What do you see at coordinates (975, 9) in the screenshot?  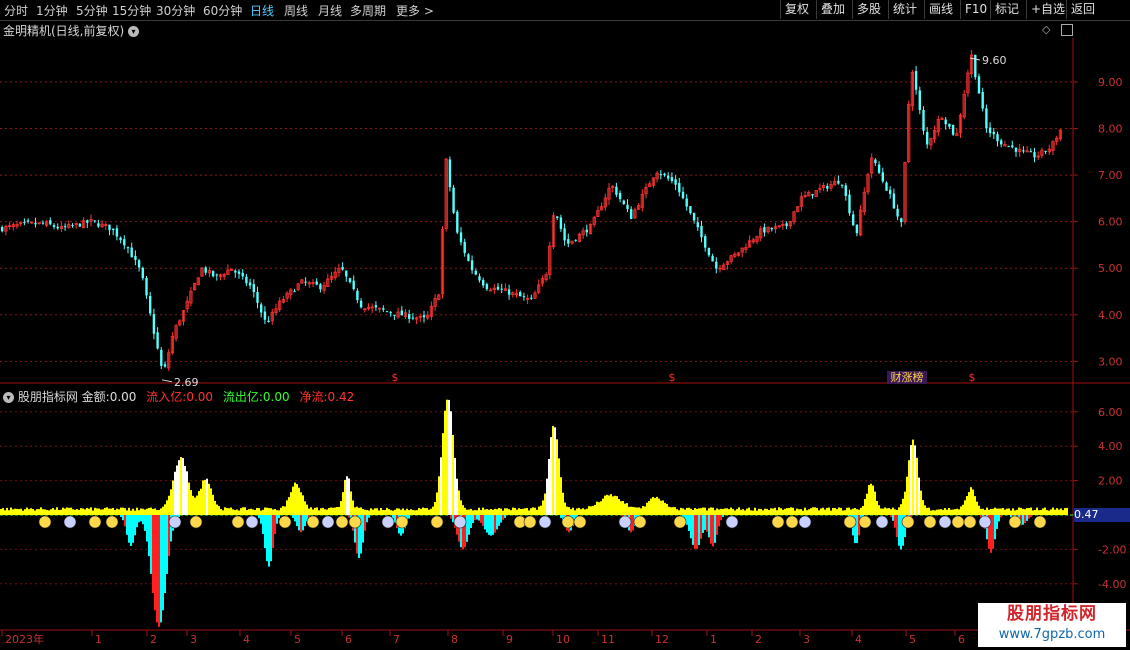 I see `f10-button: F10` at bounding box center [975, 9].